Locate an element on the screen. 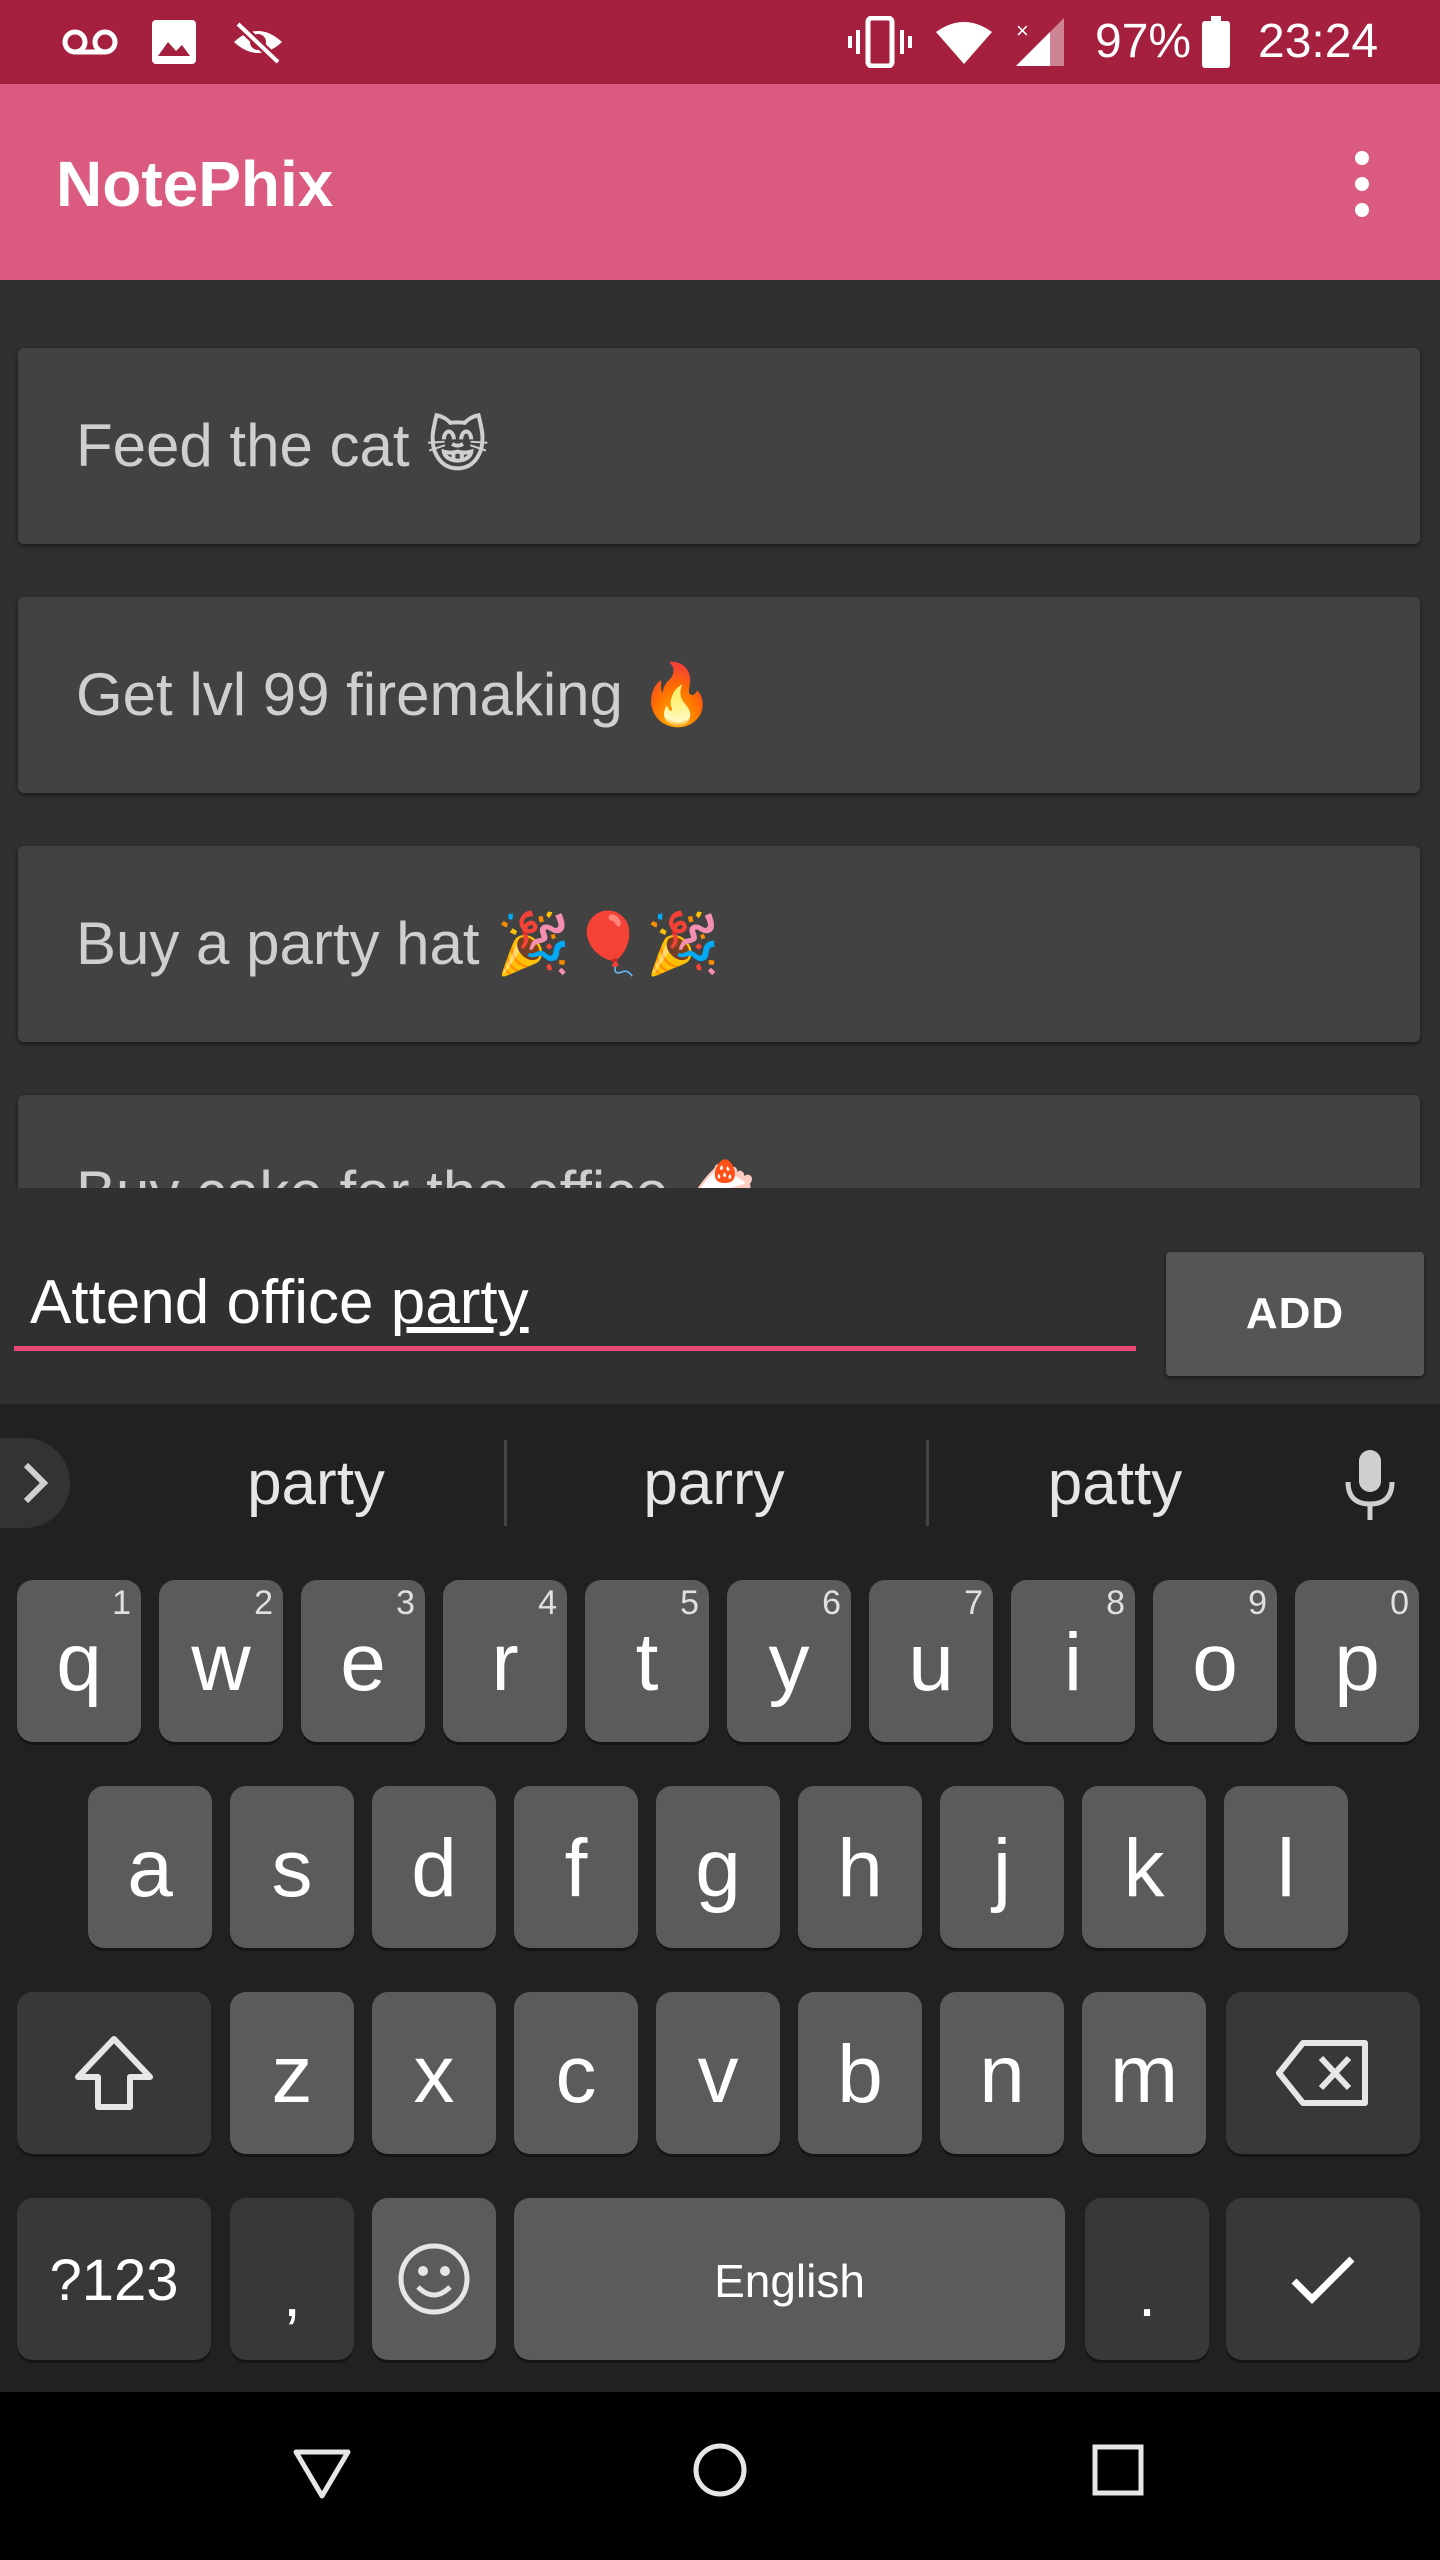  period-key: . is located at coordinates (1147, 2279).